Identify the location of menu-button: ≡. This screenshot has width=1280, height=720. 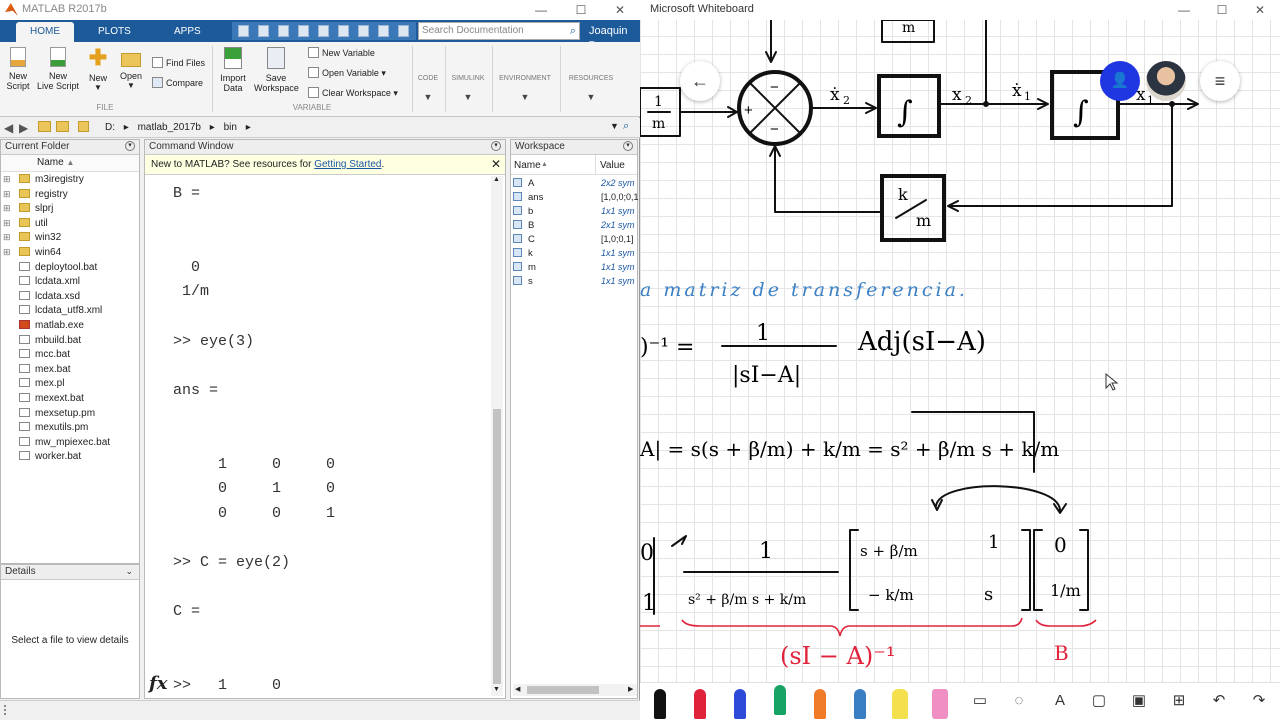
(1220, 81).